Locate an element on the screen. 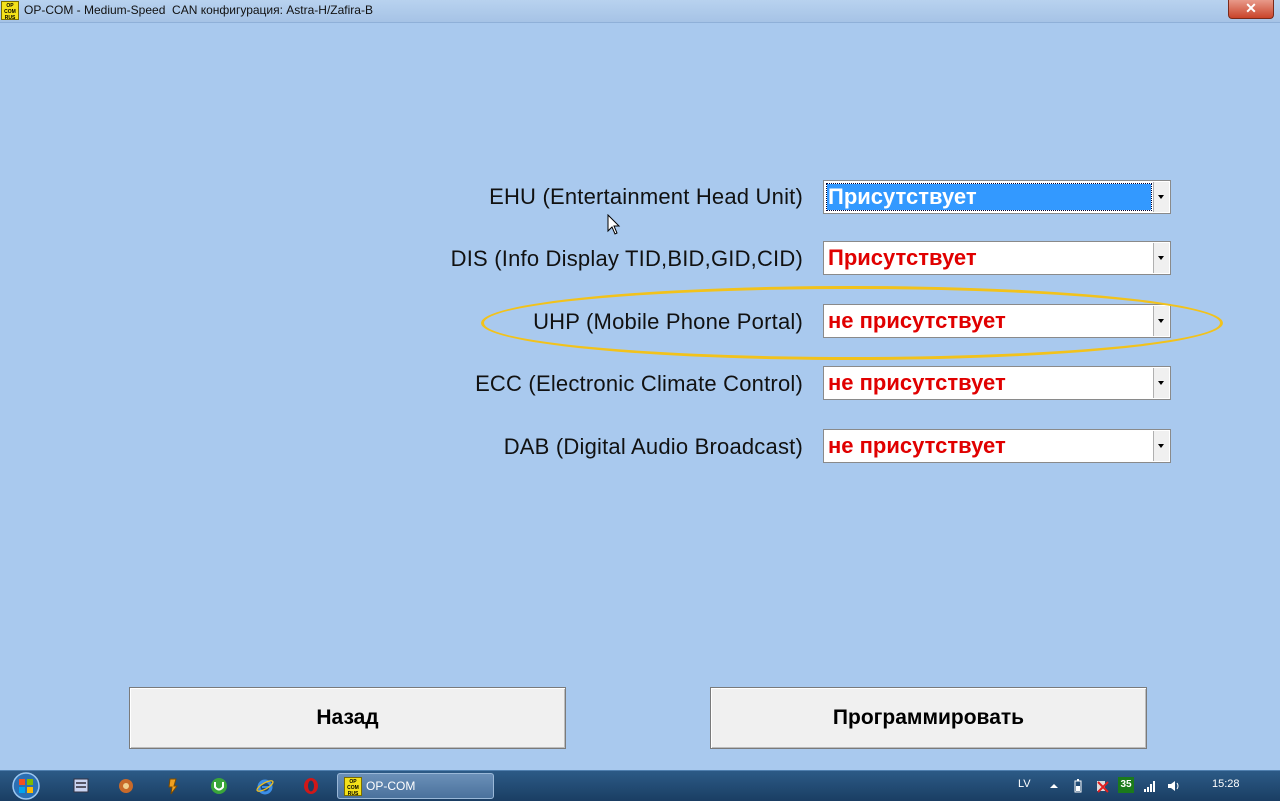  tool-app-icon is located at coordinates (126, 786).